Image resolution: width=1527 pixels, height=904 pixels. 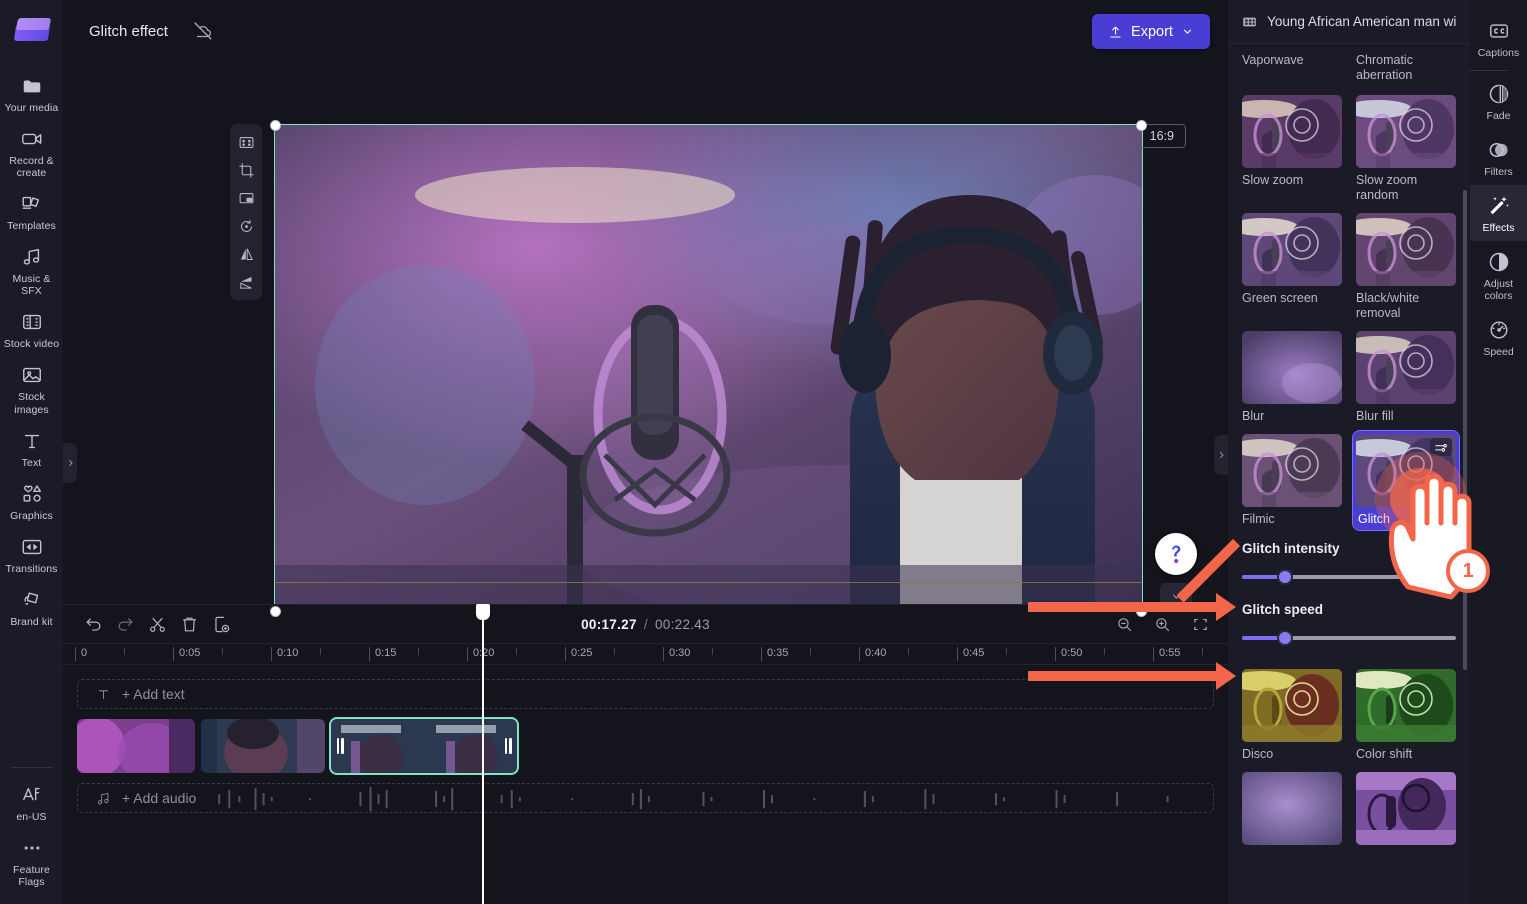 I want to click on nav-label: Music & SFX, so click(x=31, y=285).